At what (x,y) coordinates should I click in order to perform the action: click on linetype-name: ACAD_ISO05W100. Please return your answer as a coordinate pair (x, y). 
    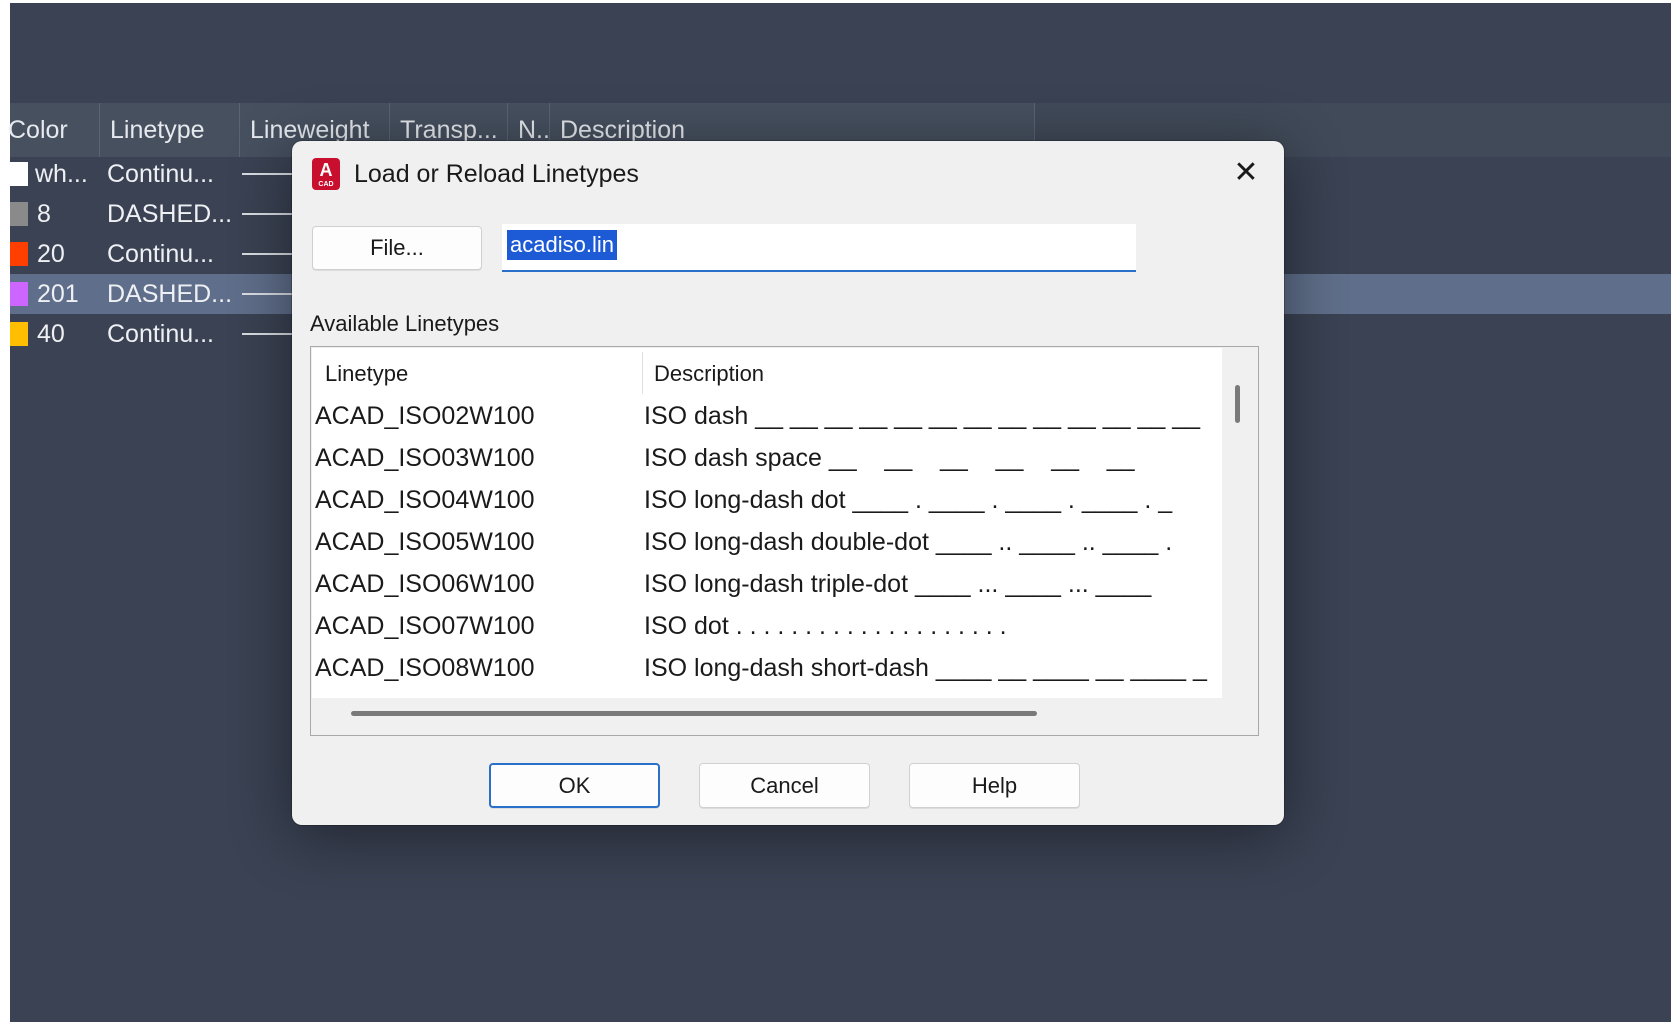
    Looking at the image, I should click on (425, 542).